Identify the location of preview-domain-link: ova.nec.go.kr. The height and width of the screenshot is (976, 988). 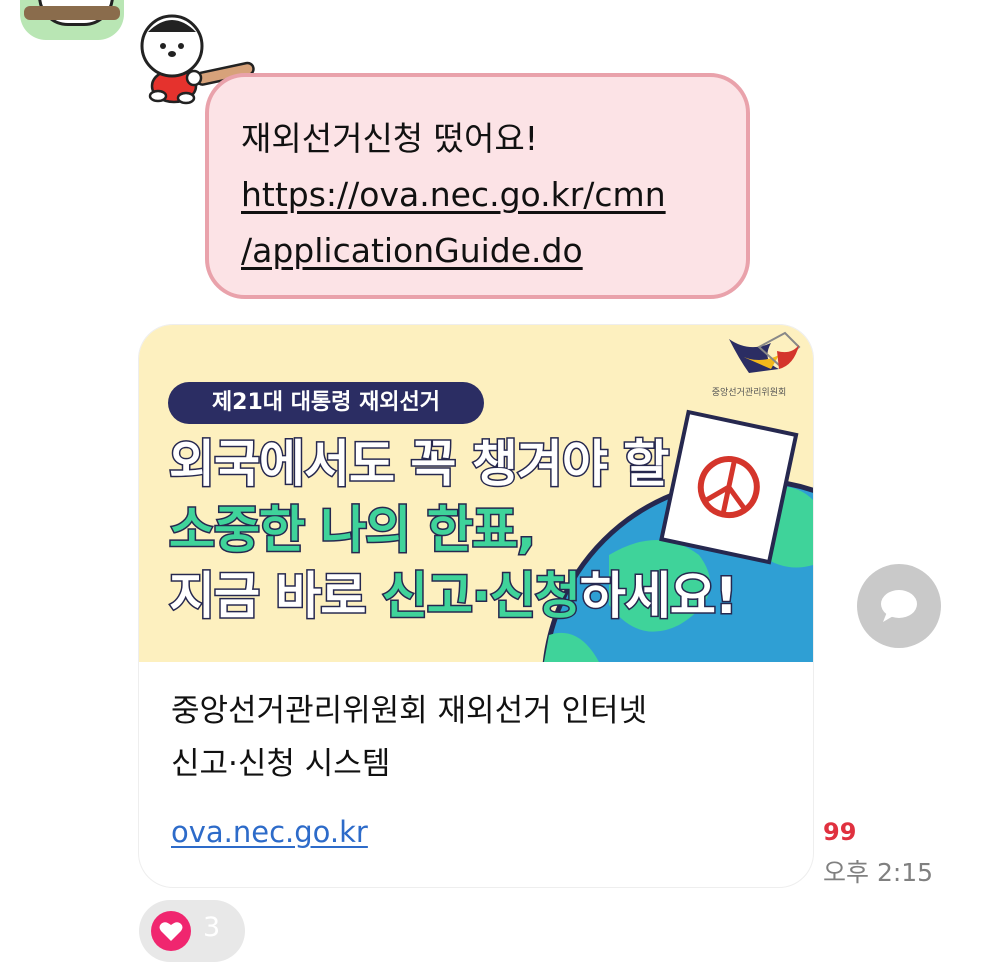
(269, 832).